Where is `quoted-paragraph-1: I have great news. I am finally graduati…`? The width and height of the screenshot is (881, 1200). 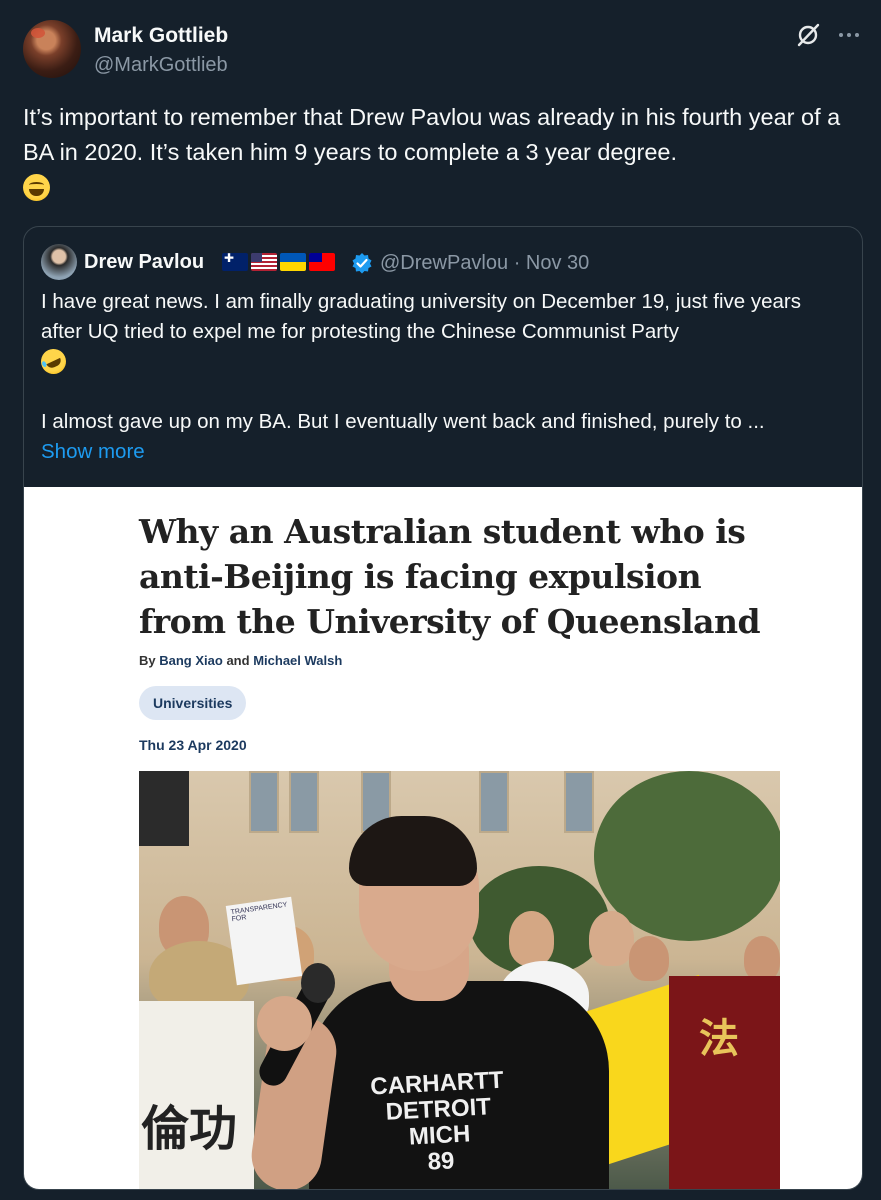 quoted-paragraph-1: I have great news. I am finally graduati… is located at coordinates (421, 316).